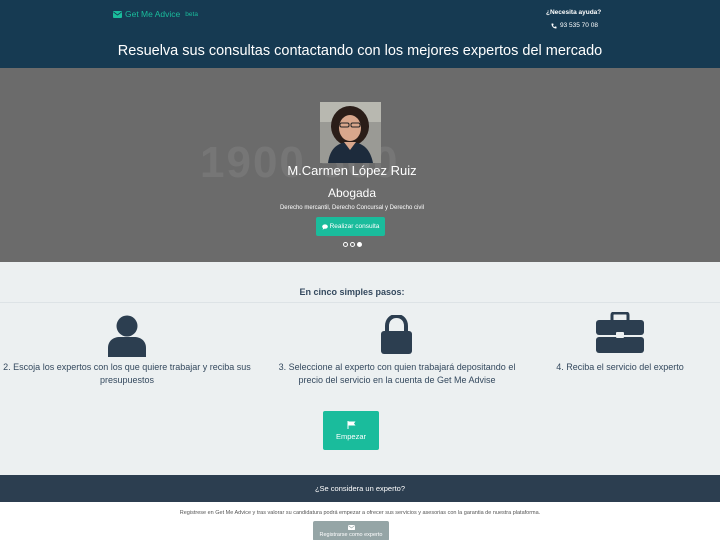 The height and width of the screenshot is (540, 720). Describe the element at coordinates (153, 14) in the screenshot. I see `brand-name: Get Me Advice` at that location.